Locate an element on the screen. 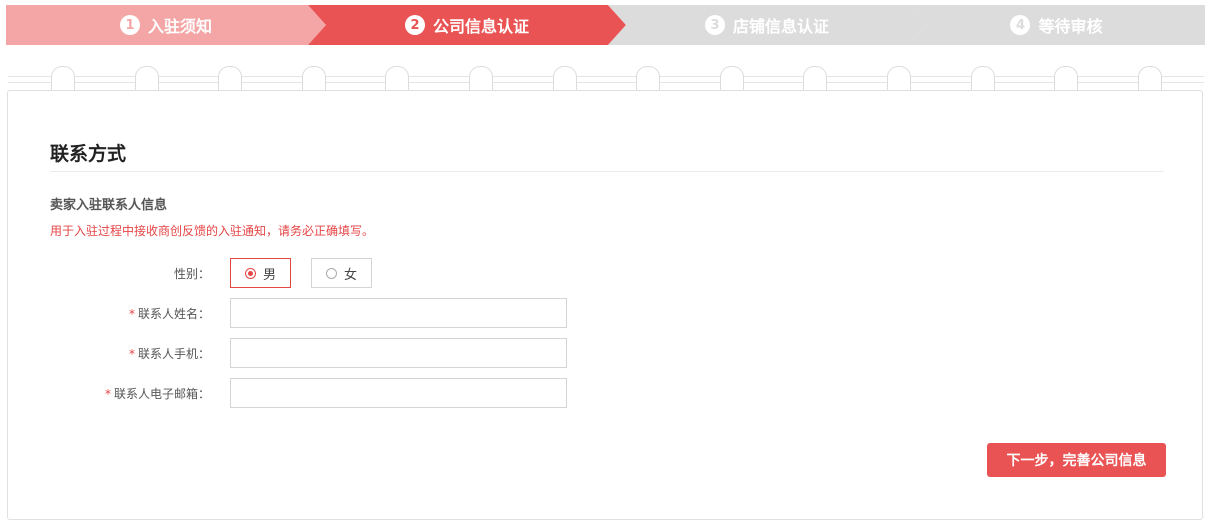 This screenshot has height=527, width=1212. gender-option-female: 女 is located at coordinates (342, 273).